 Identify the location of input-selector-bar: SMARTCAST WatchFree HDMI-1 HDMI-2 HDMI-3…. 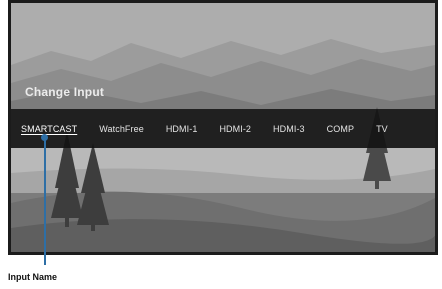
(223, 128).